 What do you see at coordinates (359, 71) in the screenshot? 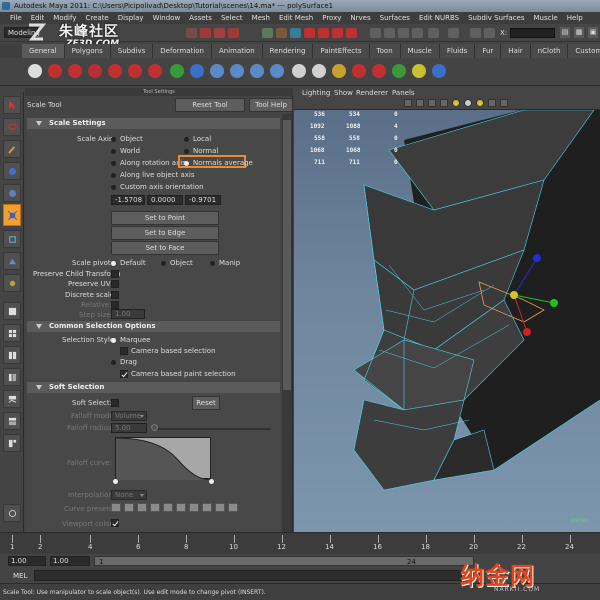
I see `shelf-deformer-icon` at bounding box center [359, 71].